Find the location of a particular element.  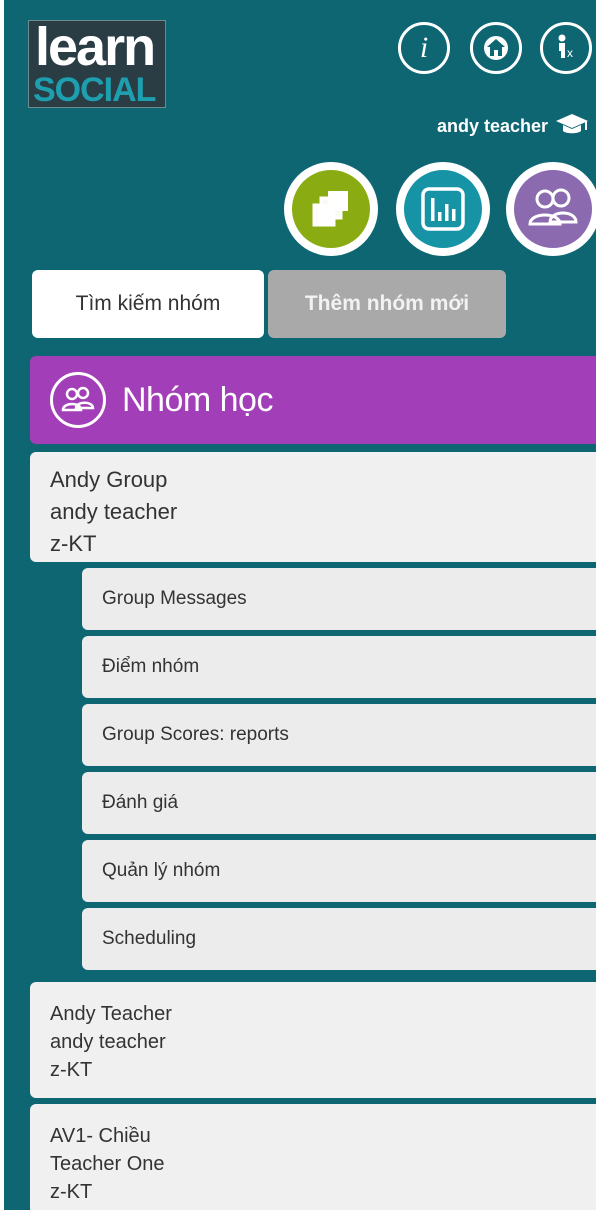

group-name: Andy Group is located at coordinates (109, 479).